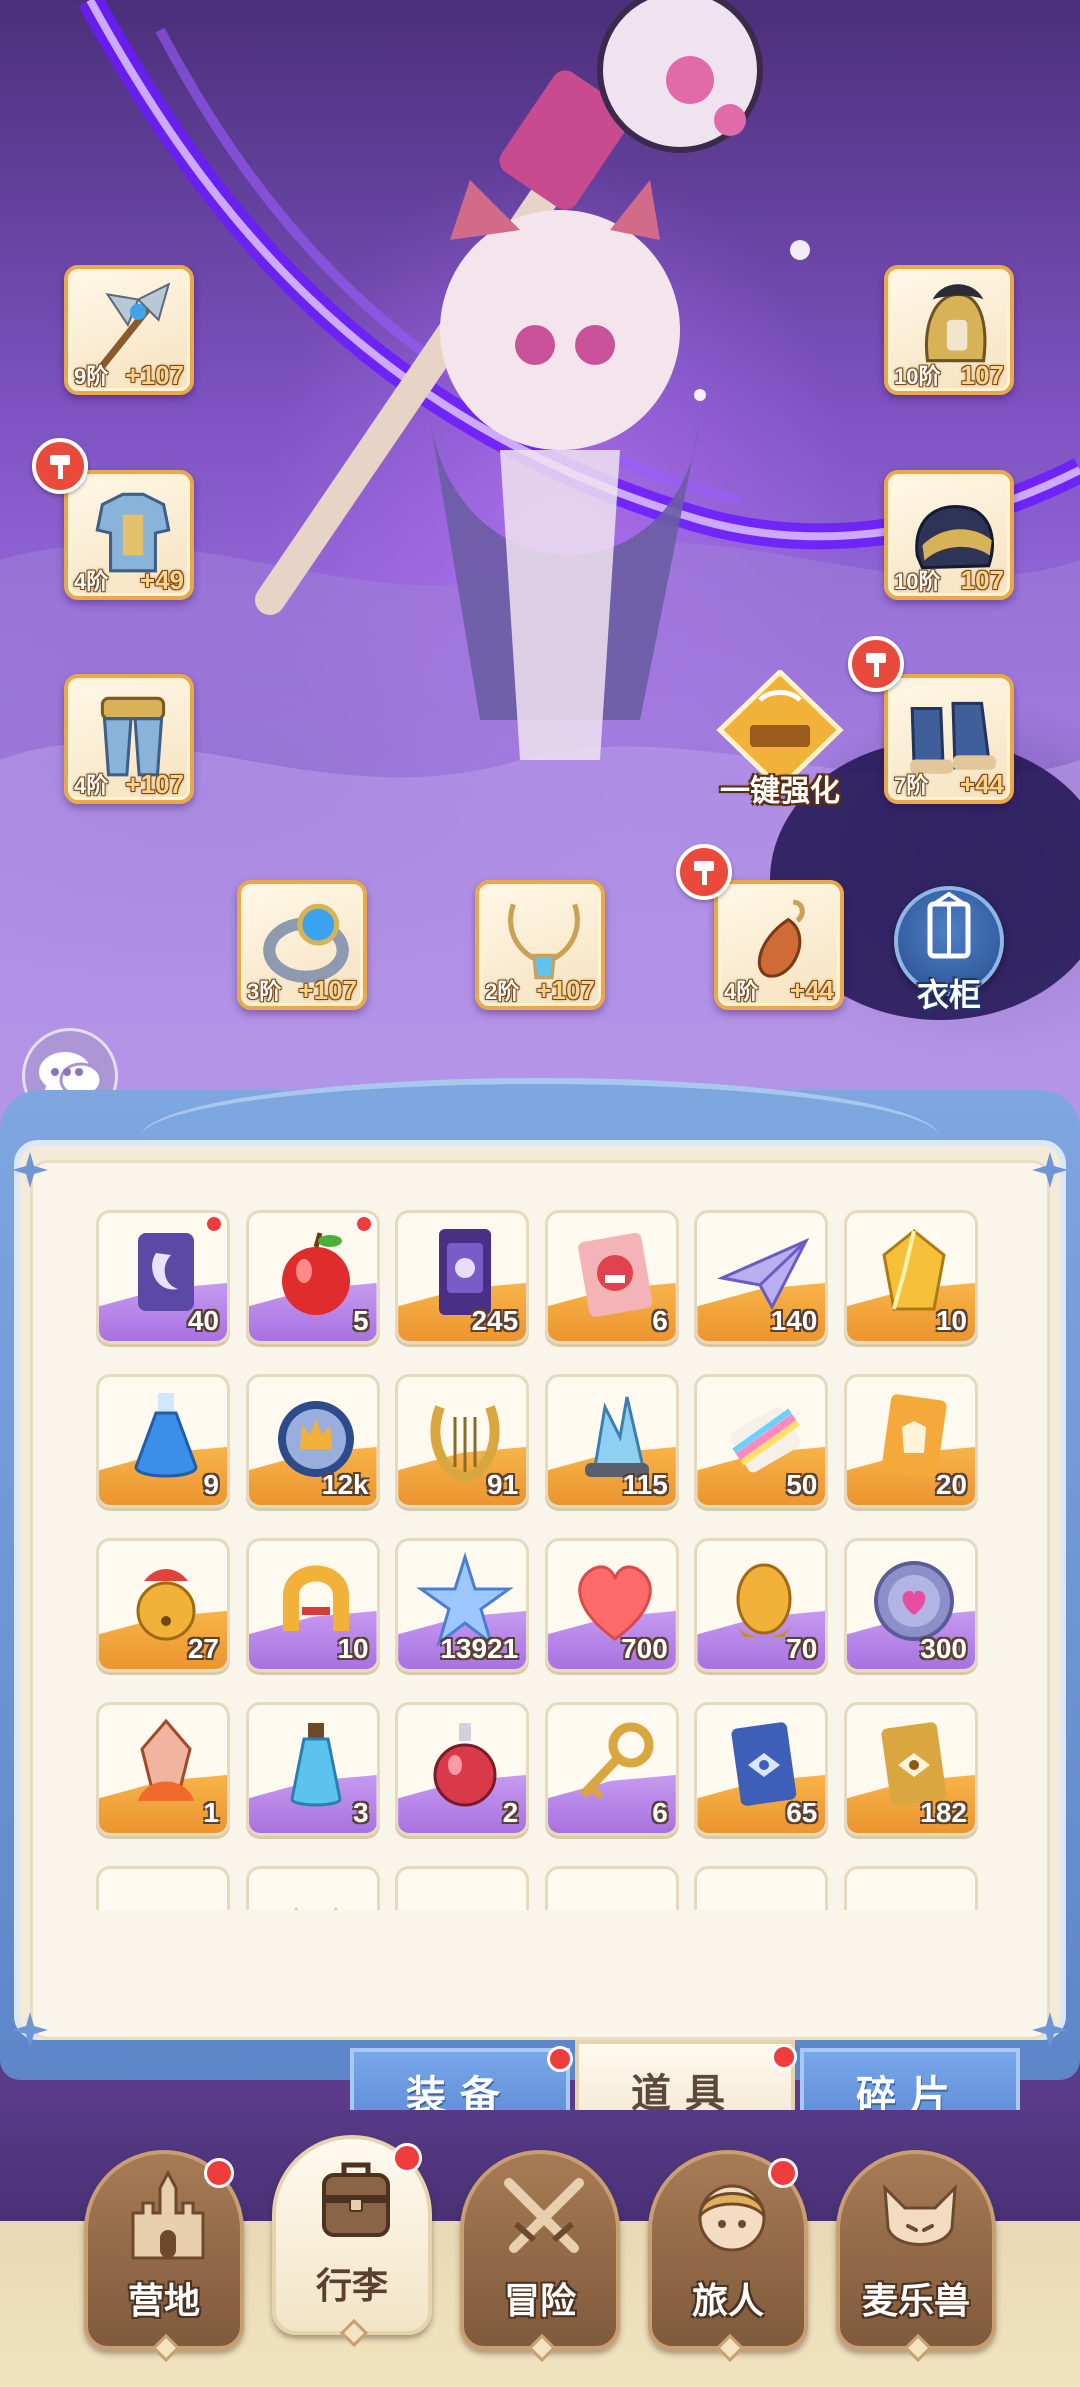 The width and height of the screenshot is (1080, 2387). I want to click on dome-item-icon, so click(465, 1894).